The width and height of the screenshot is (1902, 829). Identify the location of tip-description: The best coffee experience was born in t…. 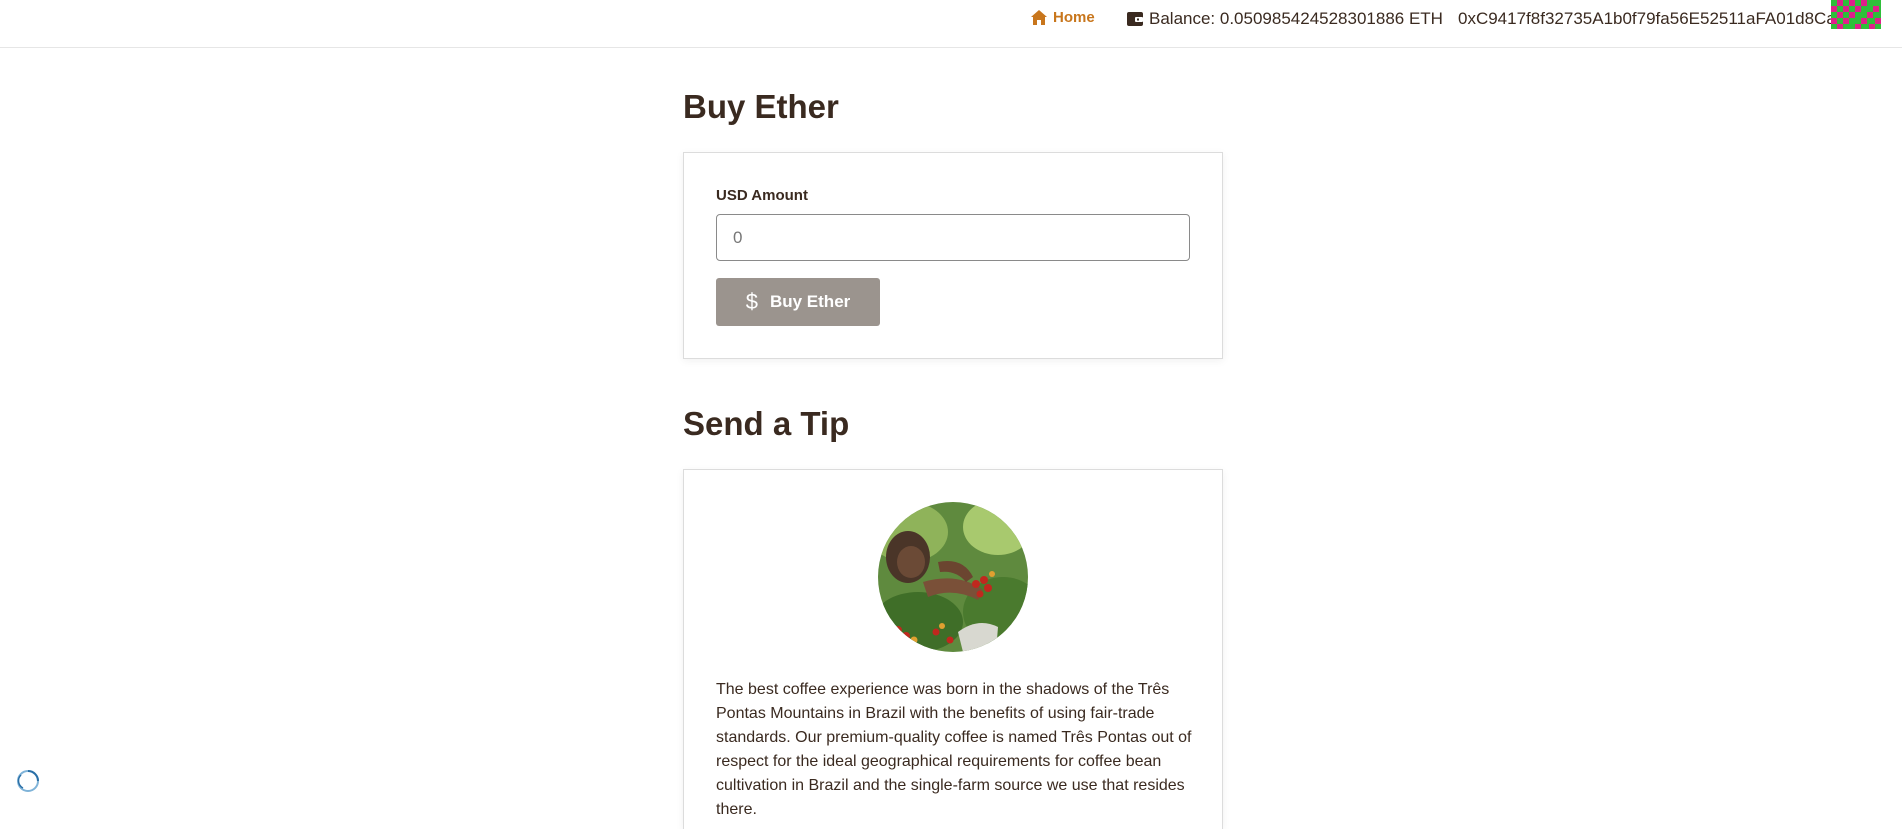
(954, 749).